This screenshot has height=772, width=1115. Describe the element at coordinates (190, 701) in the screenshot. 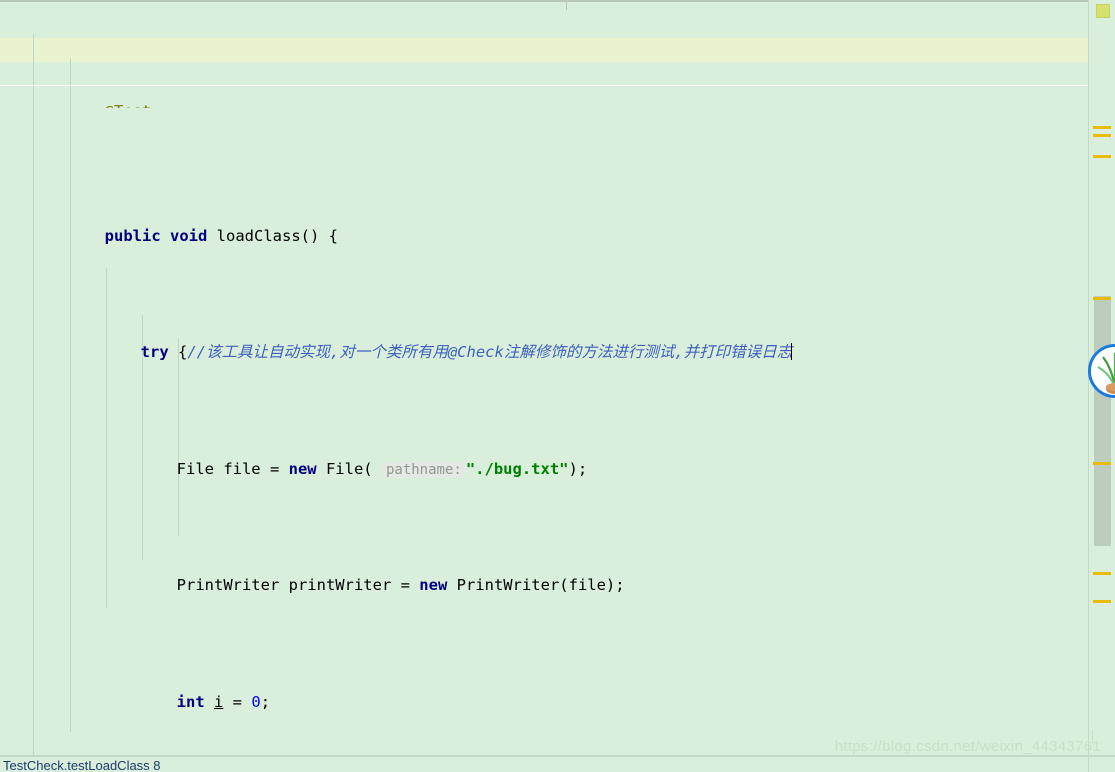

I see `keyword-int: int` at that location.